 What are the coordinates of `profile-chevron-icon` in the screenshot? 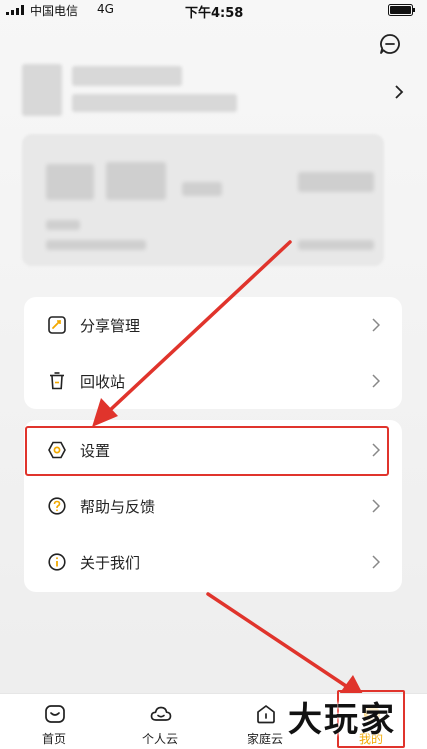 It's located at (399, 92).